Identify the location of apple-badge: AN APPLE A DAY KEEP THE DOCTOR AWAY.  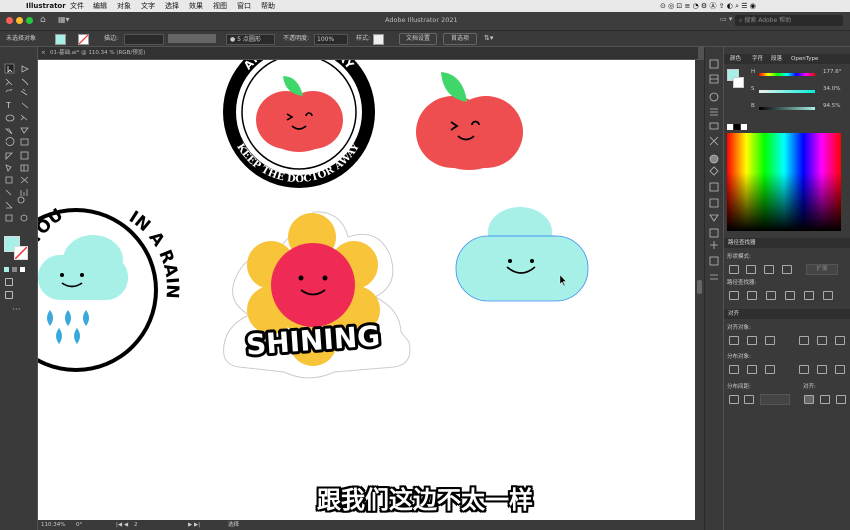
(299, 124).